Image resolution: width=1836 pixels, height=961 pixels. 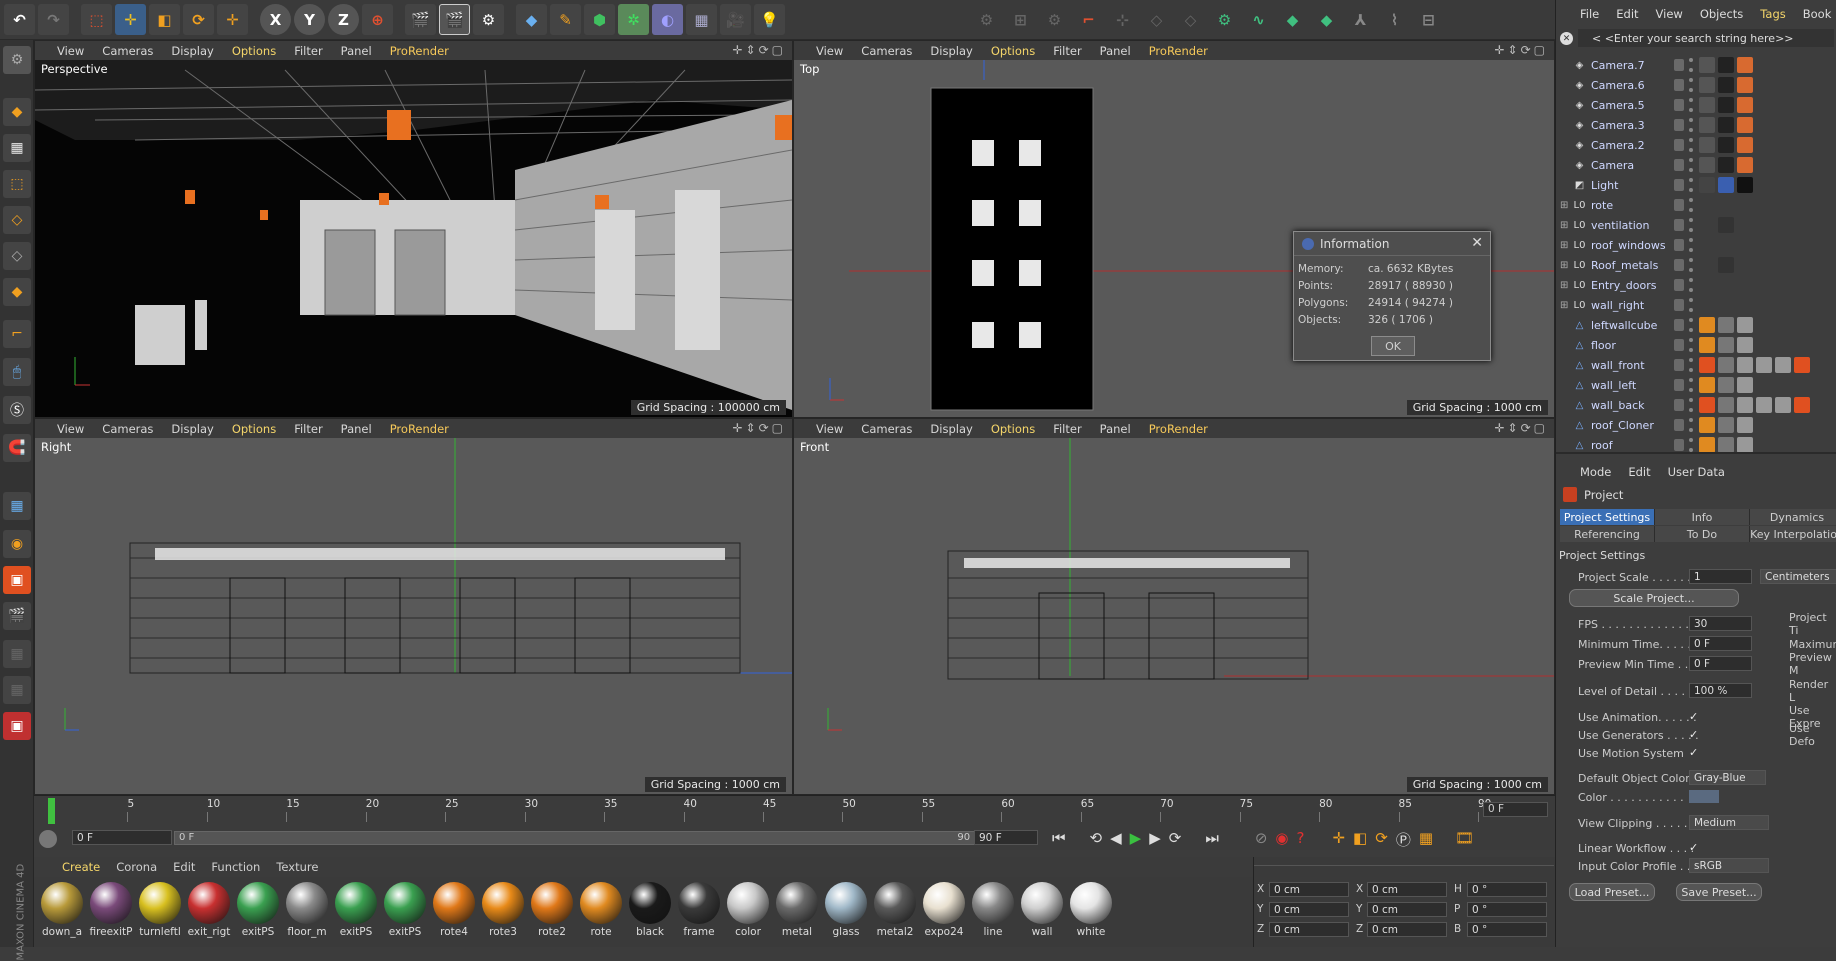 What do you see at coordinates (599, 19) in the screenshot?
I see `subdivision-icon: ⬢` at bounding box center [599, 19].